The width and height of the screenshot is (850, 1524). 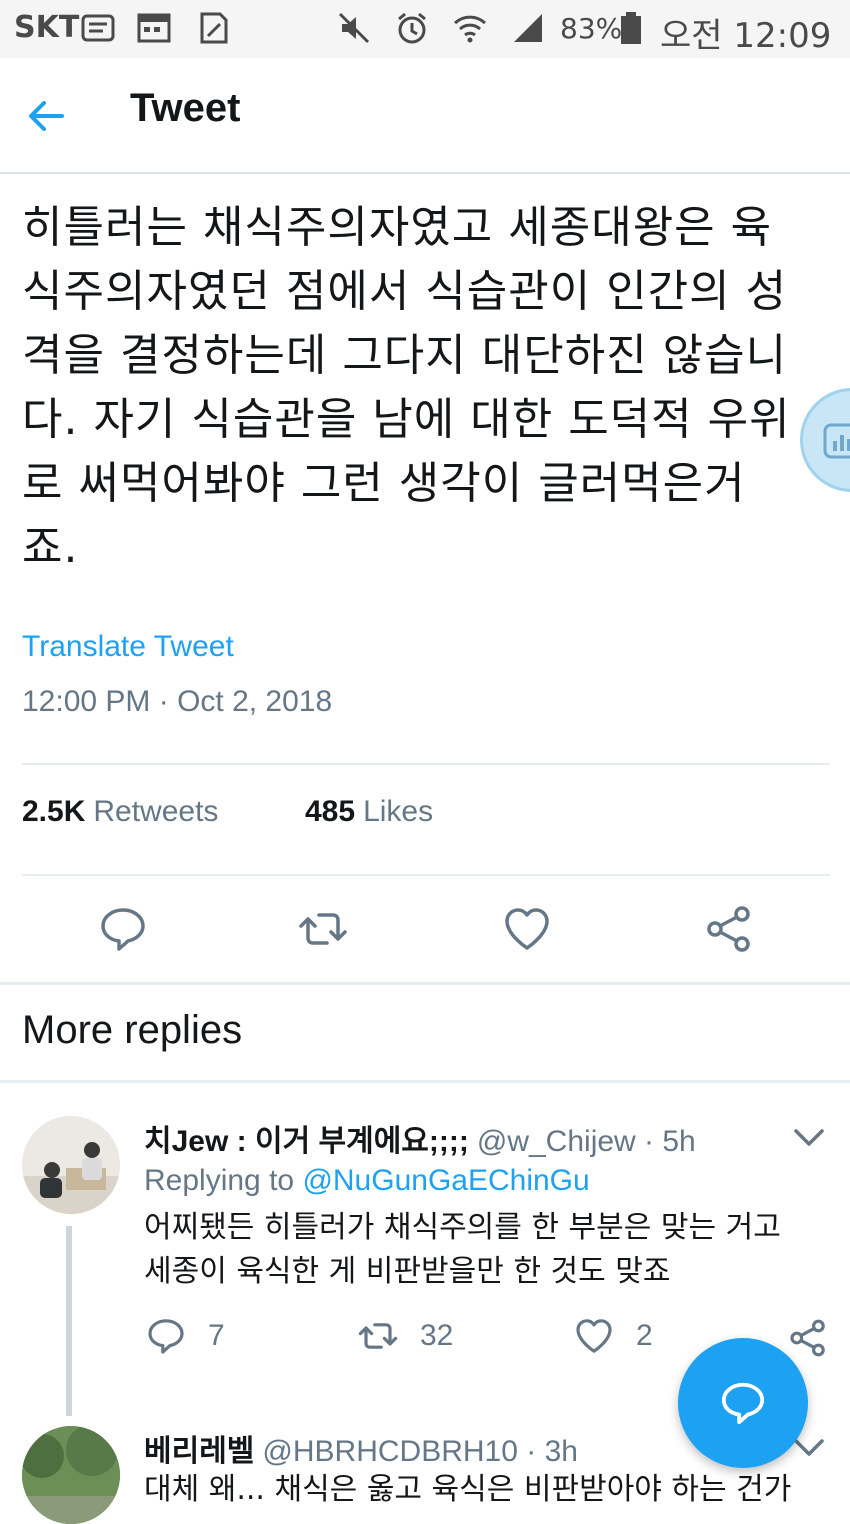 What do you see at coordinates (591, 28) in the screenshot?
I see `battery-percent: 83%` at bounding box center [591, 28].